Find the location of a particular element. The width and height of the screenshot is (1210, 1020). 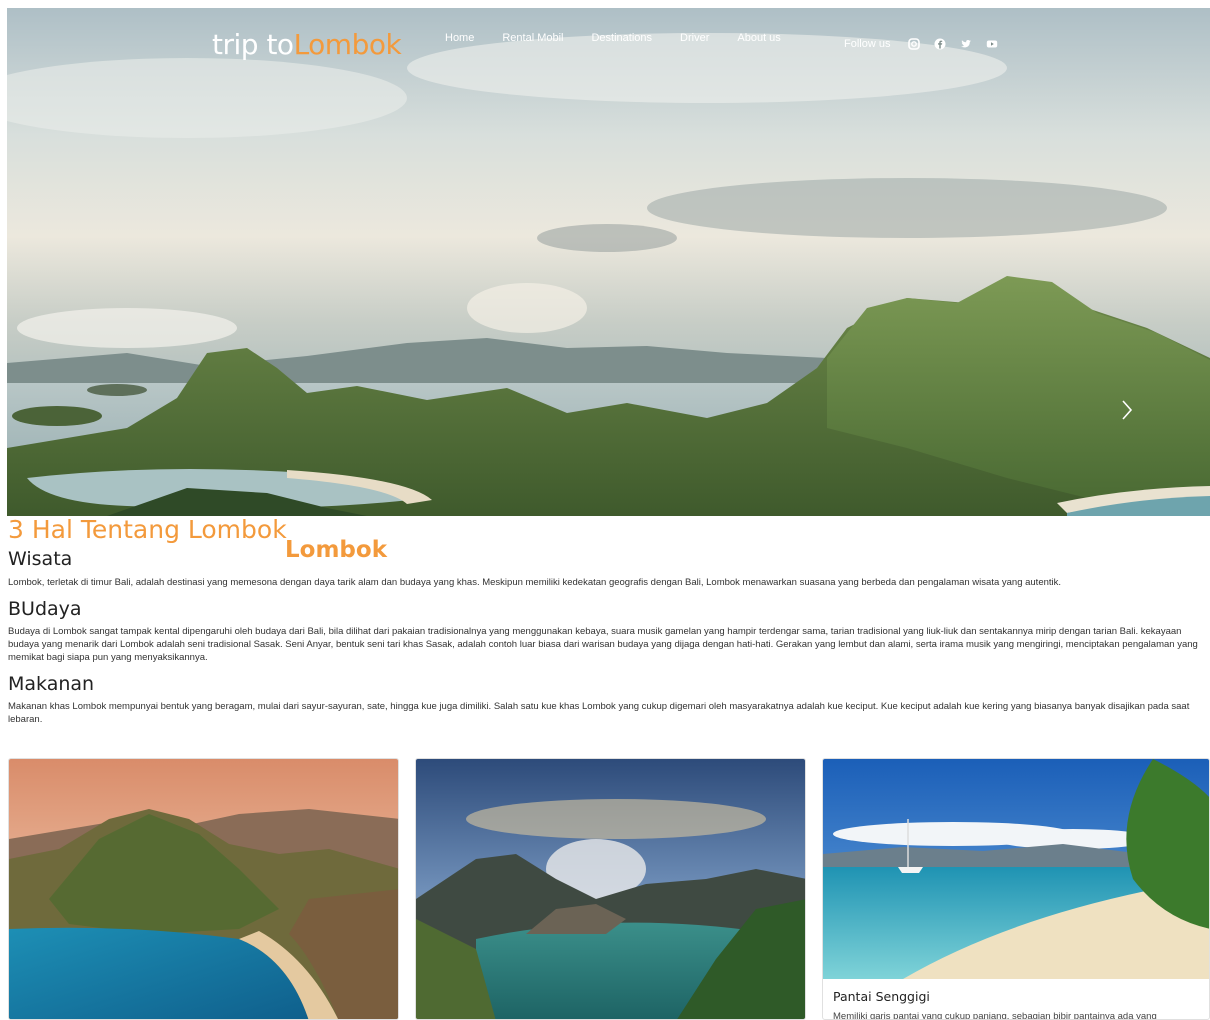

nav-link-home: Home is located at coordinates (459, 38).